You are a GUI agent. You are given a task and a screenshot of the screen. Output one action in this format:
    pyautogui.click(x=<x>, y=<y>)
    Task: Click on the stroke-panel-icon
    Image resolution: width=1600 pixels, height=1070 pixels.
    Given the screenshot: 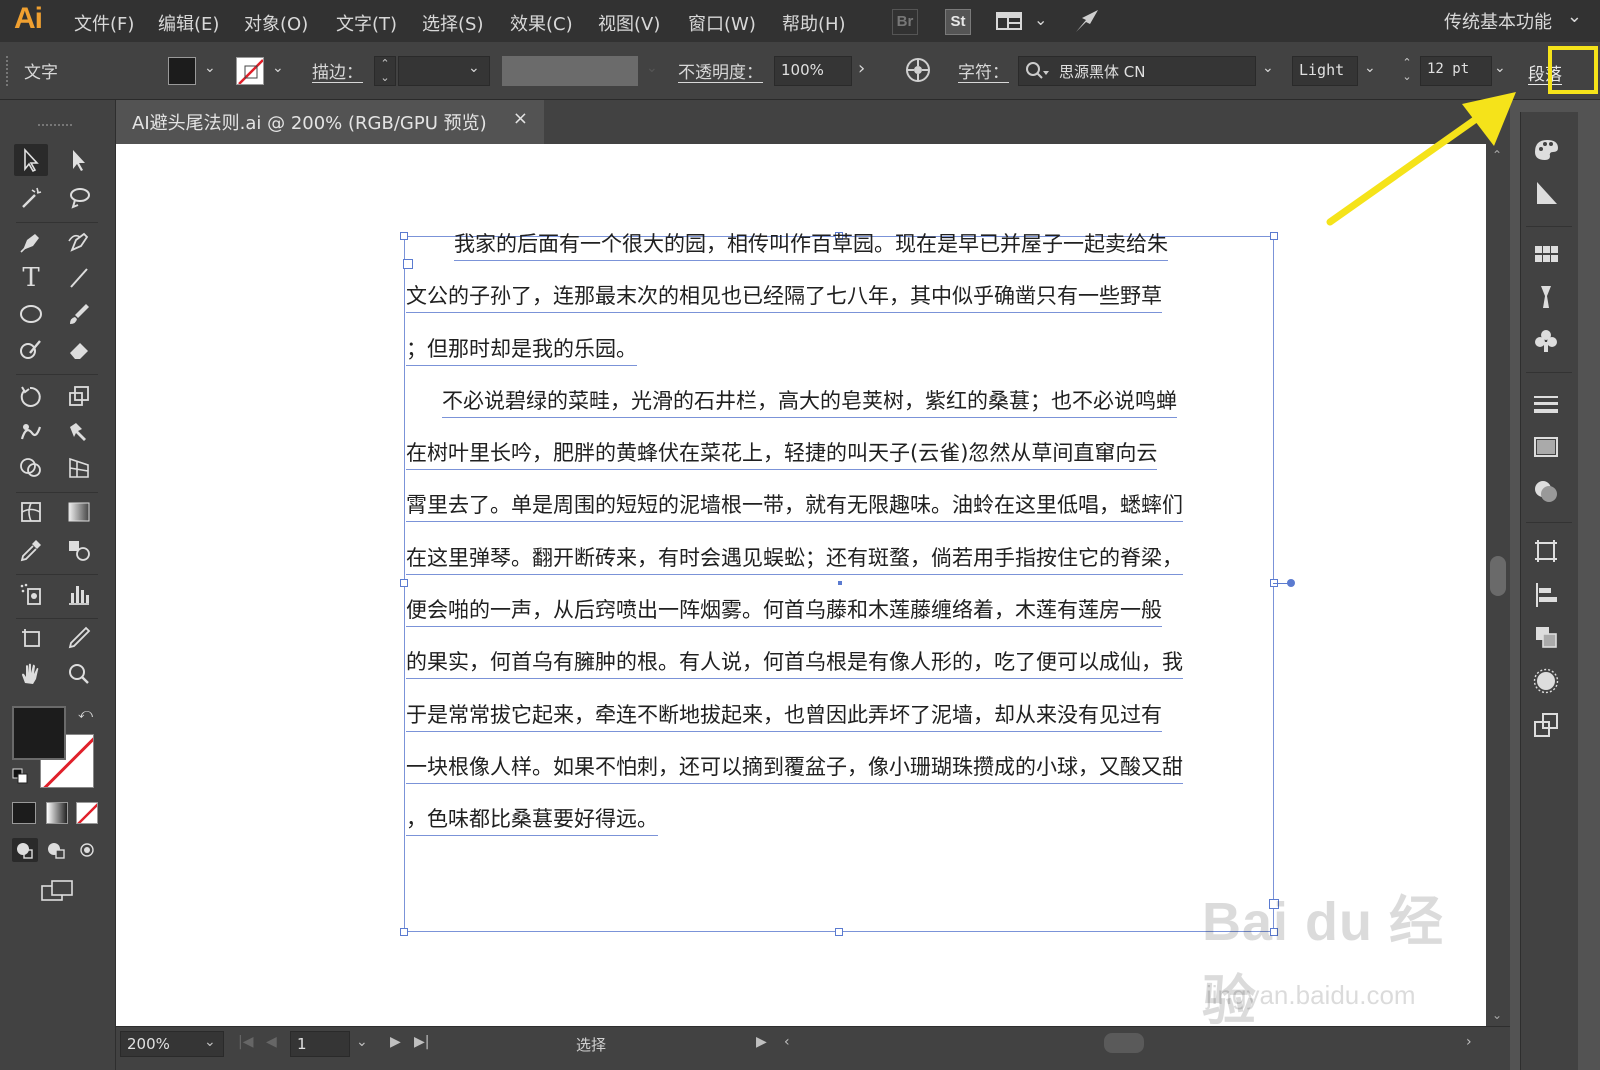 What is the action you would take?
    pyautogui.click(x=1546, y=406)
    